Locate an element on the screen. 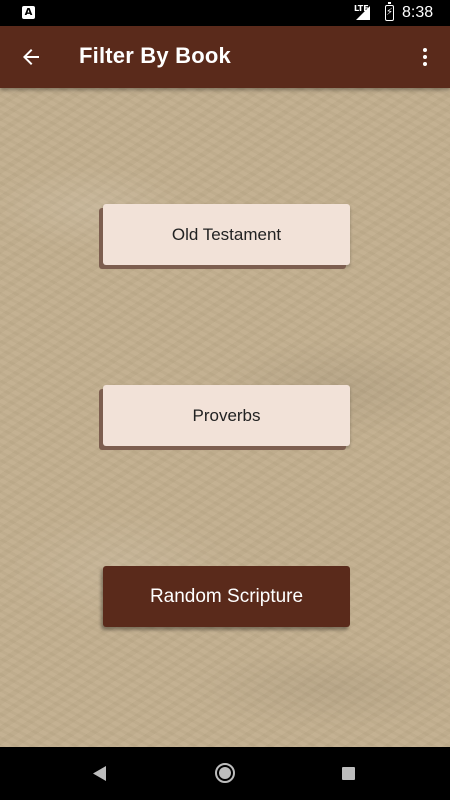 This screenshot has height=800, width=450. overflow-menu-icon is located at coordinates (425, 50).